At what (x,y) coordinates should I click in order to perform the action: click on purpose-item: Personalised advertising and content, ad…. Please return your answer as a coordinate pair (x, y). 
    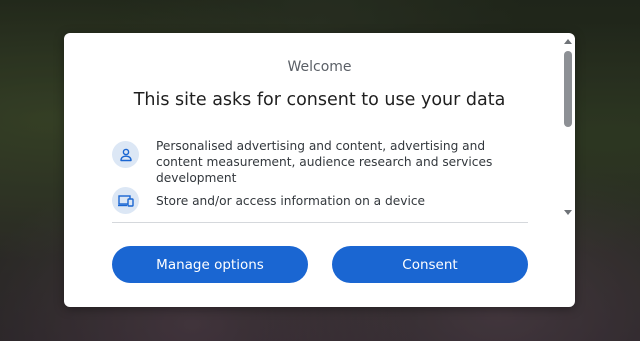
    Looking at the image, I should click on (322, 161).